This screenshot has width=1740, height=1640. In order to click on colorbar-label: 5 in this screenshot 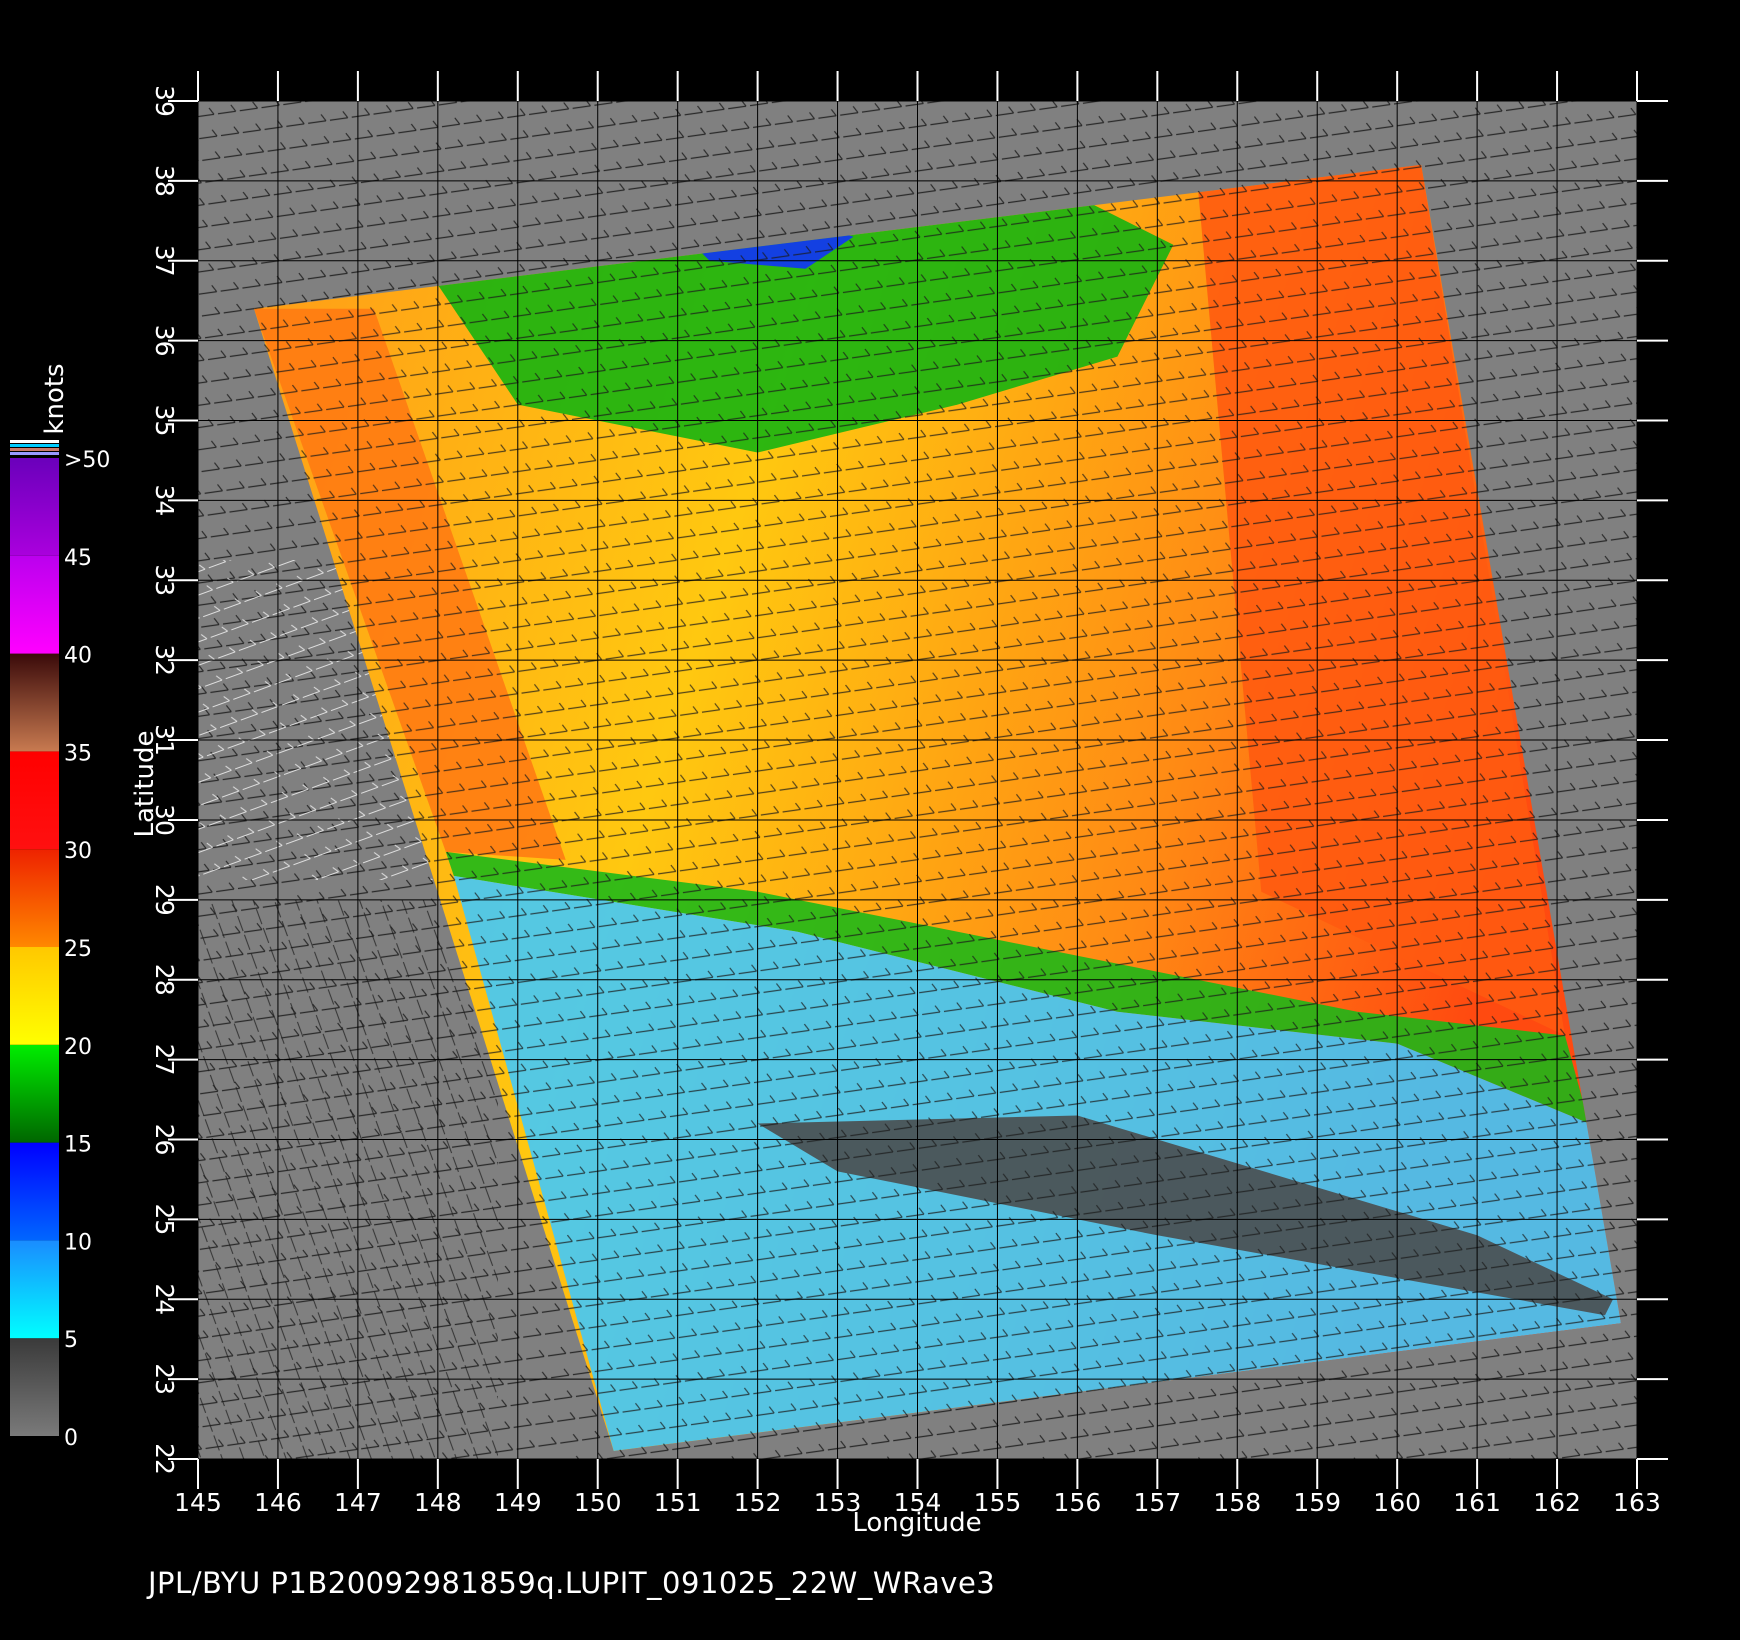, I will do `click(71, 1340)`.